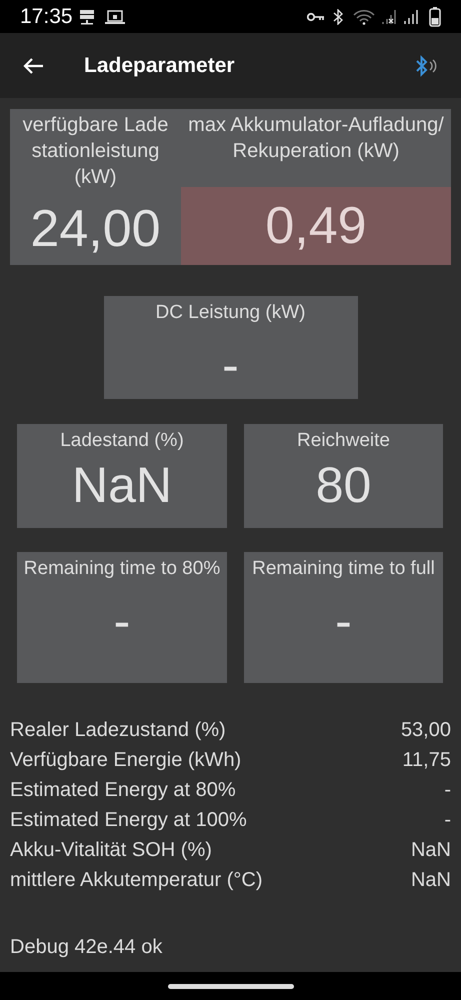 The width and height of the screenshot is (461, 1000). What do you see at coordinates (343, 441) in the screenshot?
I see `tile-title: Reichweite` at bounding box center [343, 441].